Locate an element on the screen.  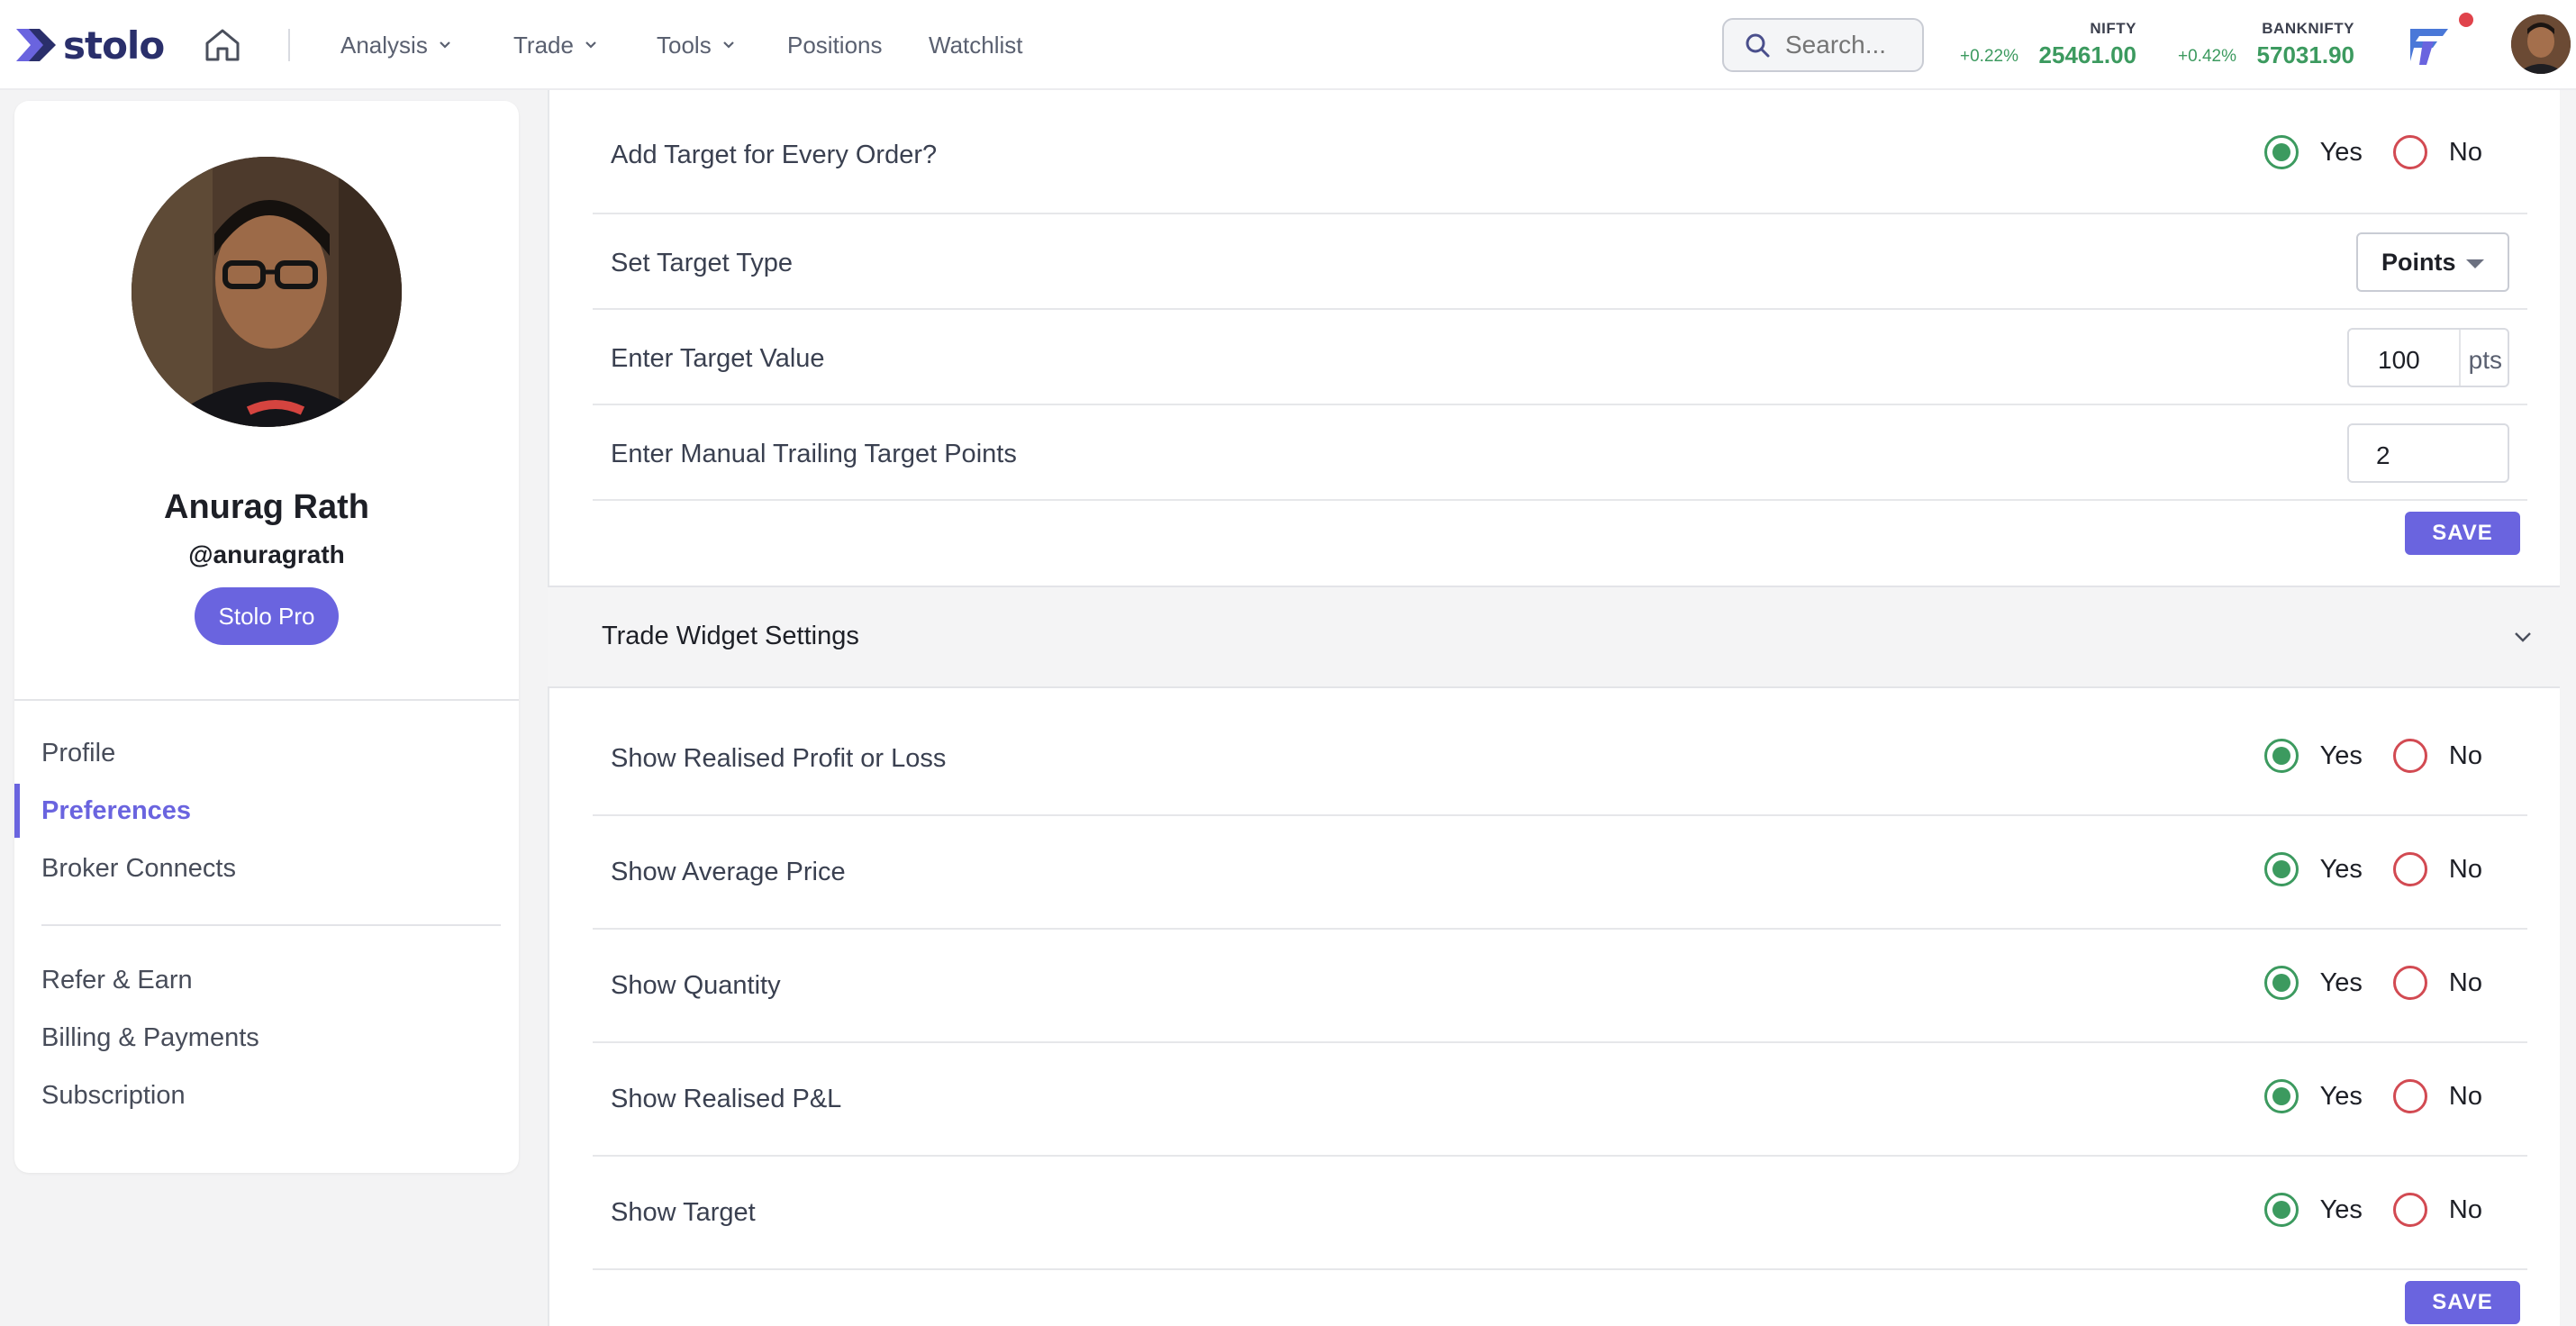
search-icon is located at coordinates (1758, 45).